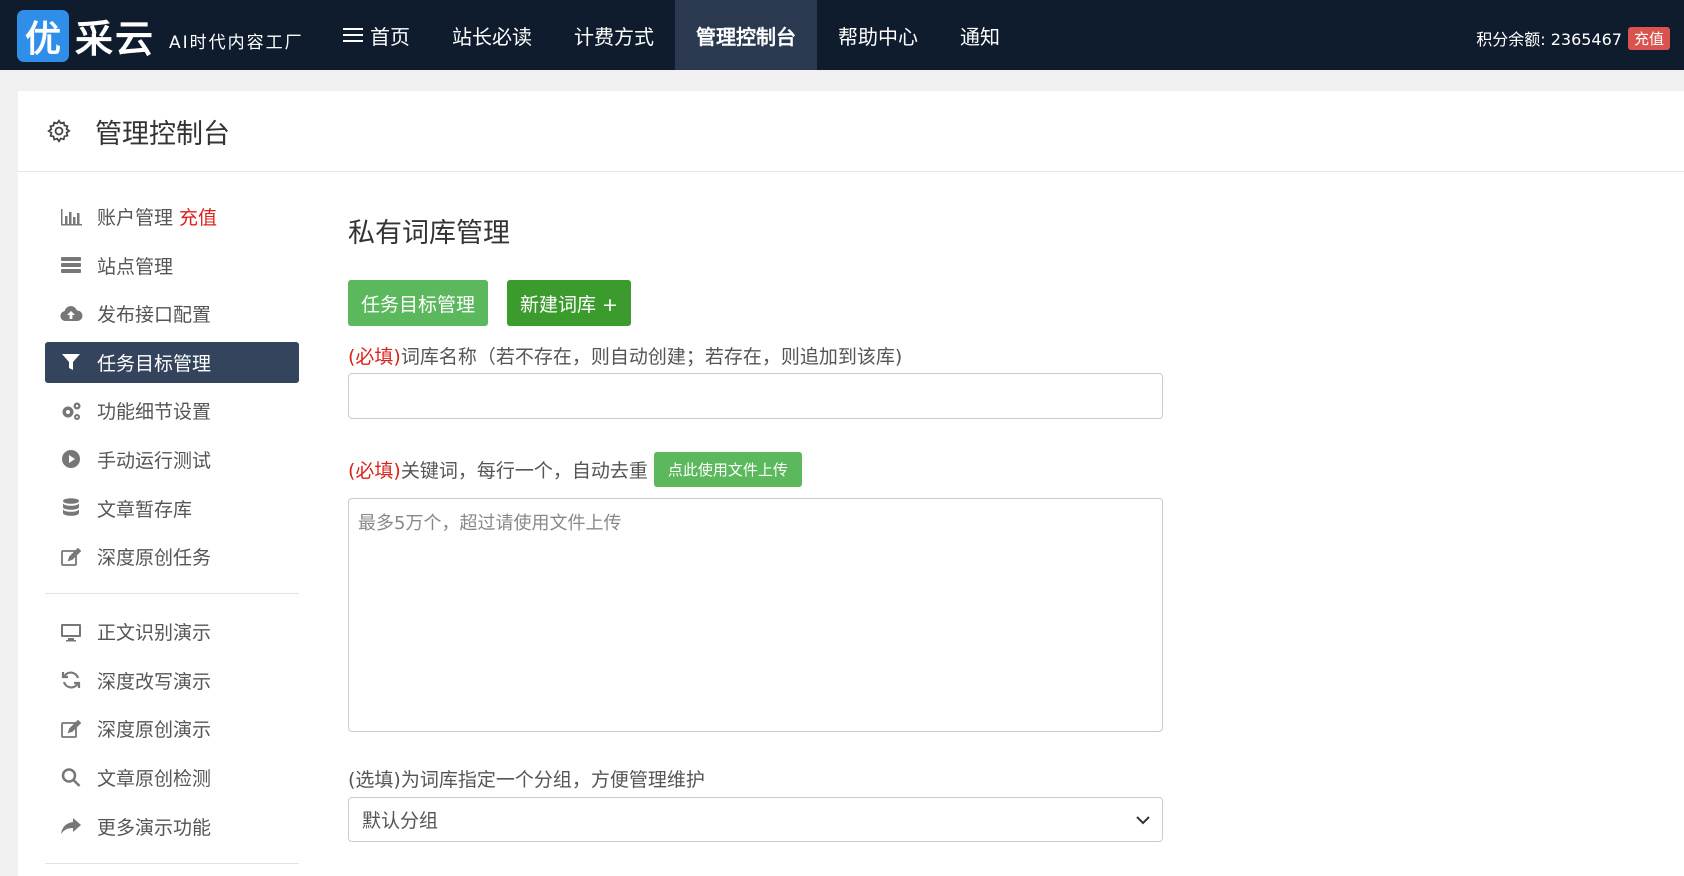 The width and height of the screenshot is (1684, 876). What do you see at coordinates (71, 265) in the screenshot?
I see `server-icon` at bounding box center [71, 265].